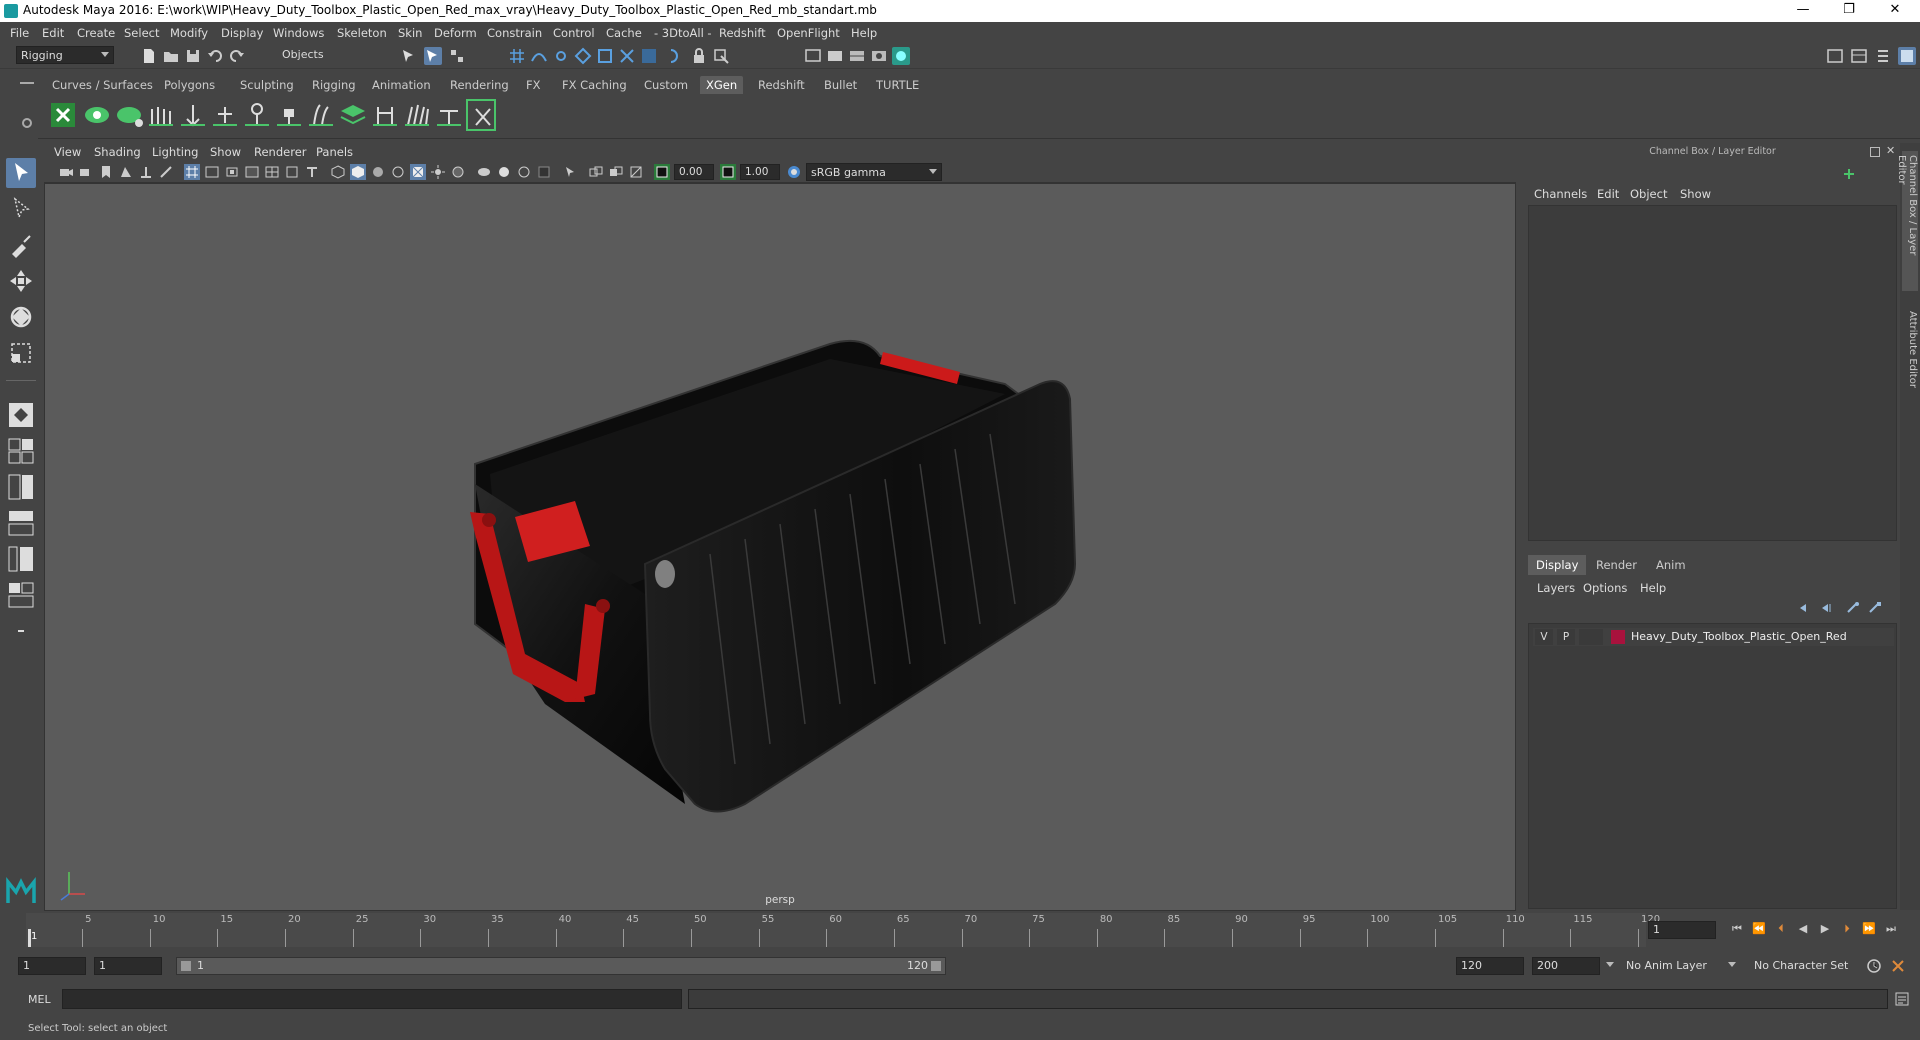 The width and height of the screenshot is (1920, 1040). Describe the element at coordinates (106, 172) in the screenshot. I see `bookmark-icon` at that location.